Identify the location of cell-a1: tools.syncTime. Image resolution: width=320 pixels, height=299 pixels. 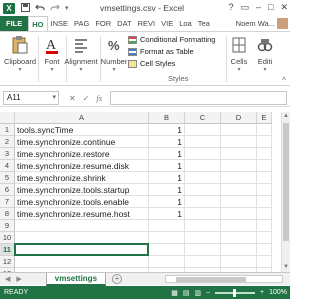
(82, 130).